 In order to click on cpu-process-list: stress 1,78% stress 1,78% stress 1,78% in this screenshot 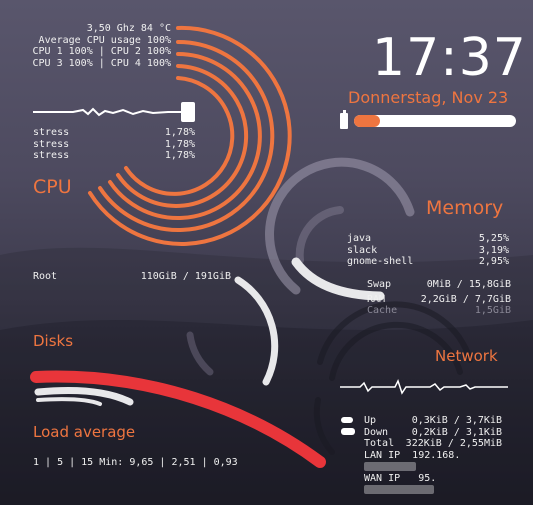, I will do `click(114, 144)`.